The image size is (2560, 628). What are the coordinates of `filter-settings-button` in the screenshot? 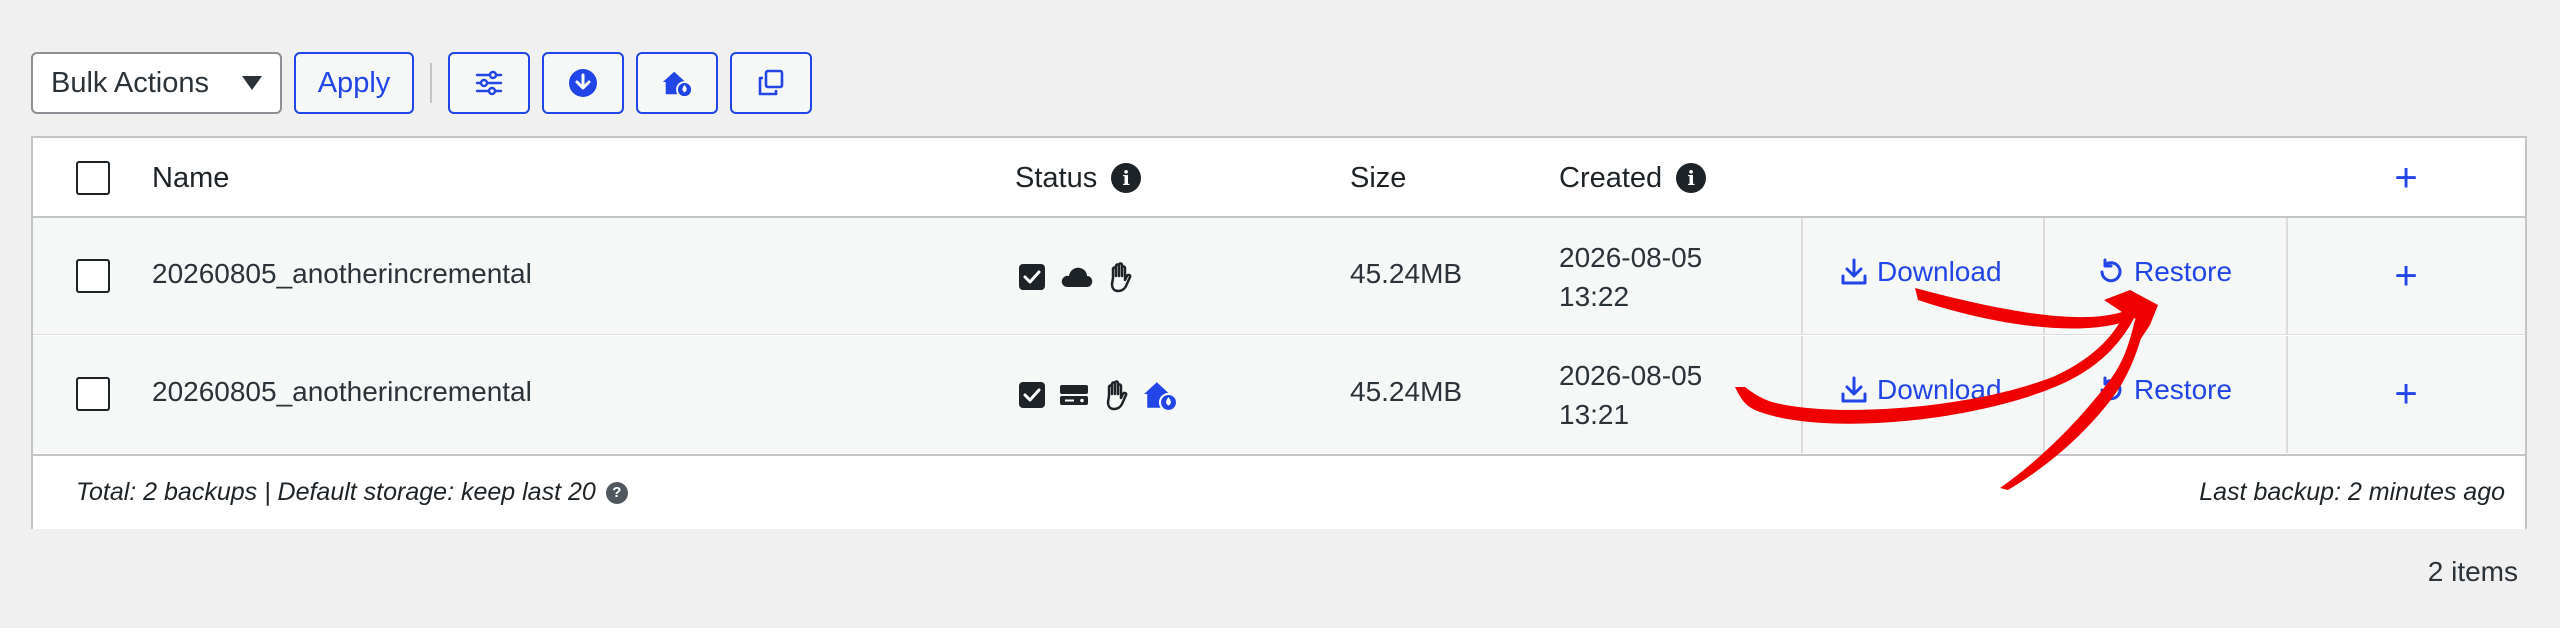 It's located at (489, 83).